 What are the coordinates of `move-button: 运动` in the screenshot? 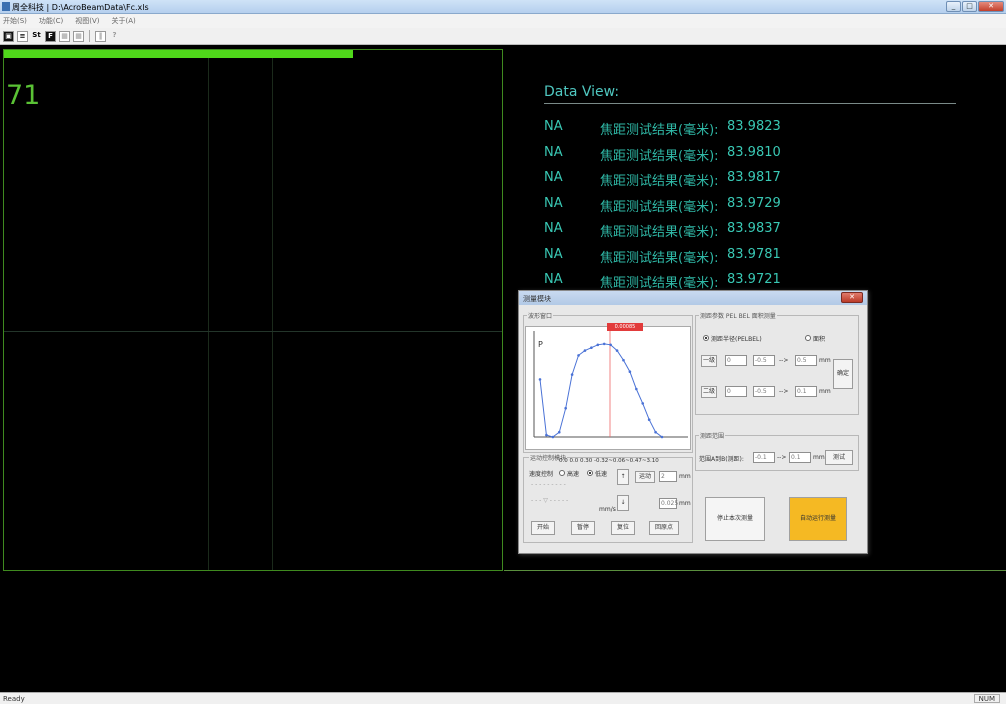 It's located at (645, 477).